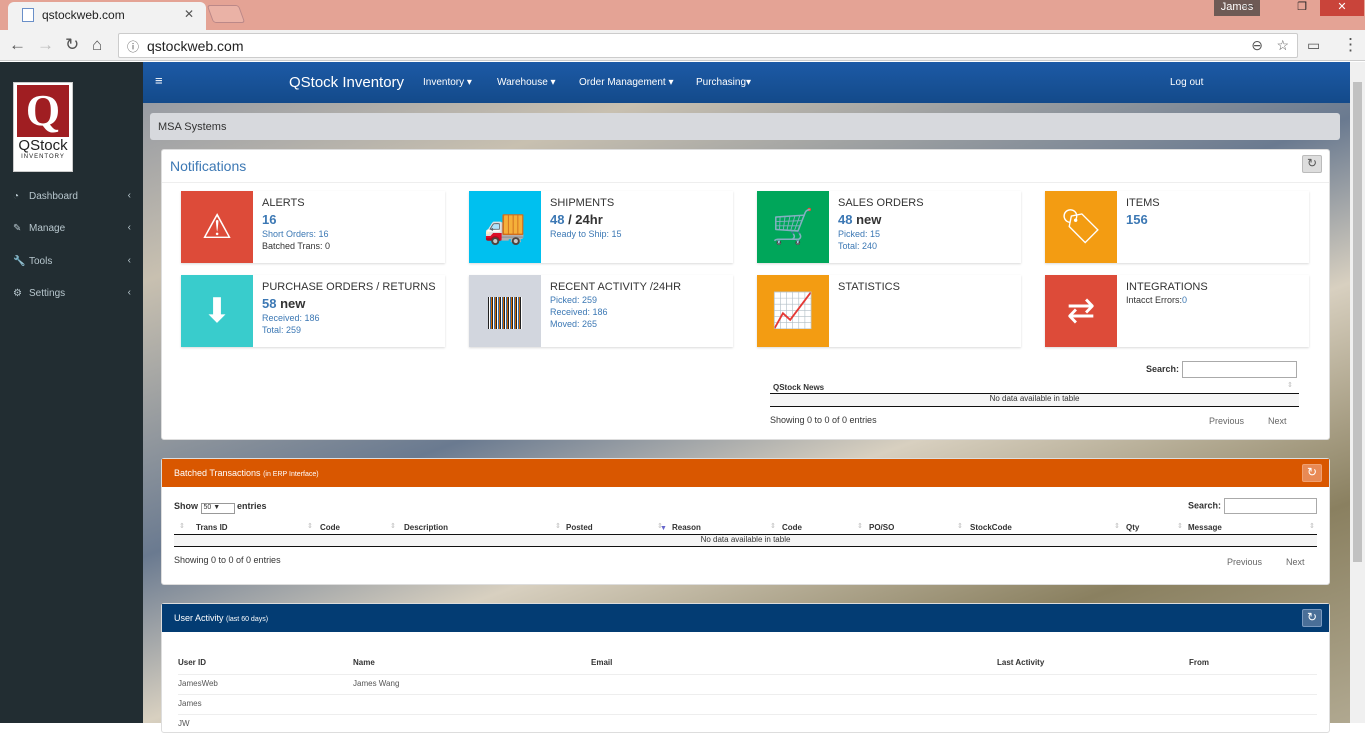 This screenshot has height=733, width=1365. Describe the element at coordinates (426, 527) in the screenshot. I see `column-header: Description` at that location.